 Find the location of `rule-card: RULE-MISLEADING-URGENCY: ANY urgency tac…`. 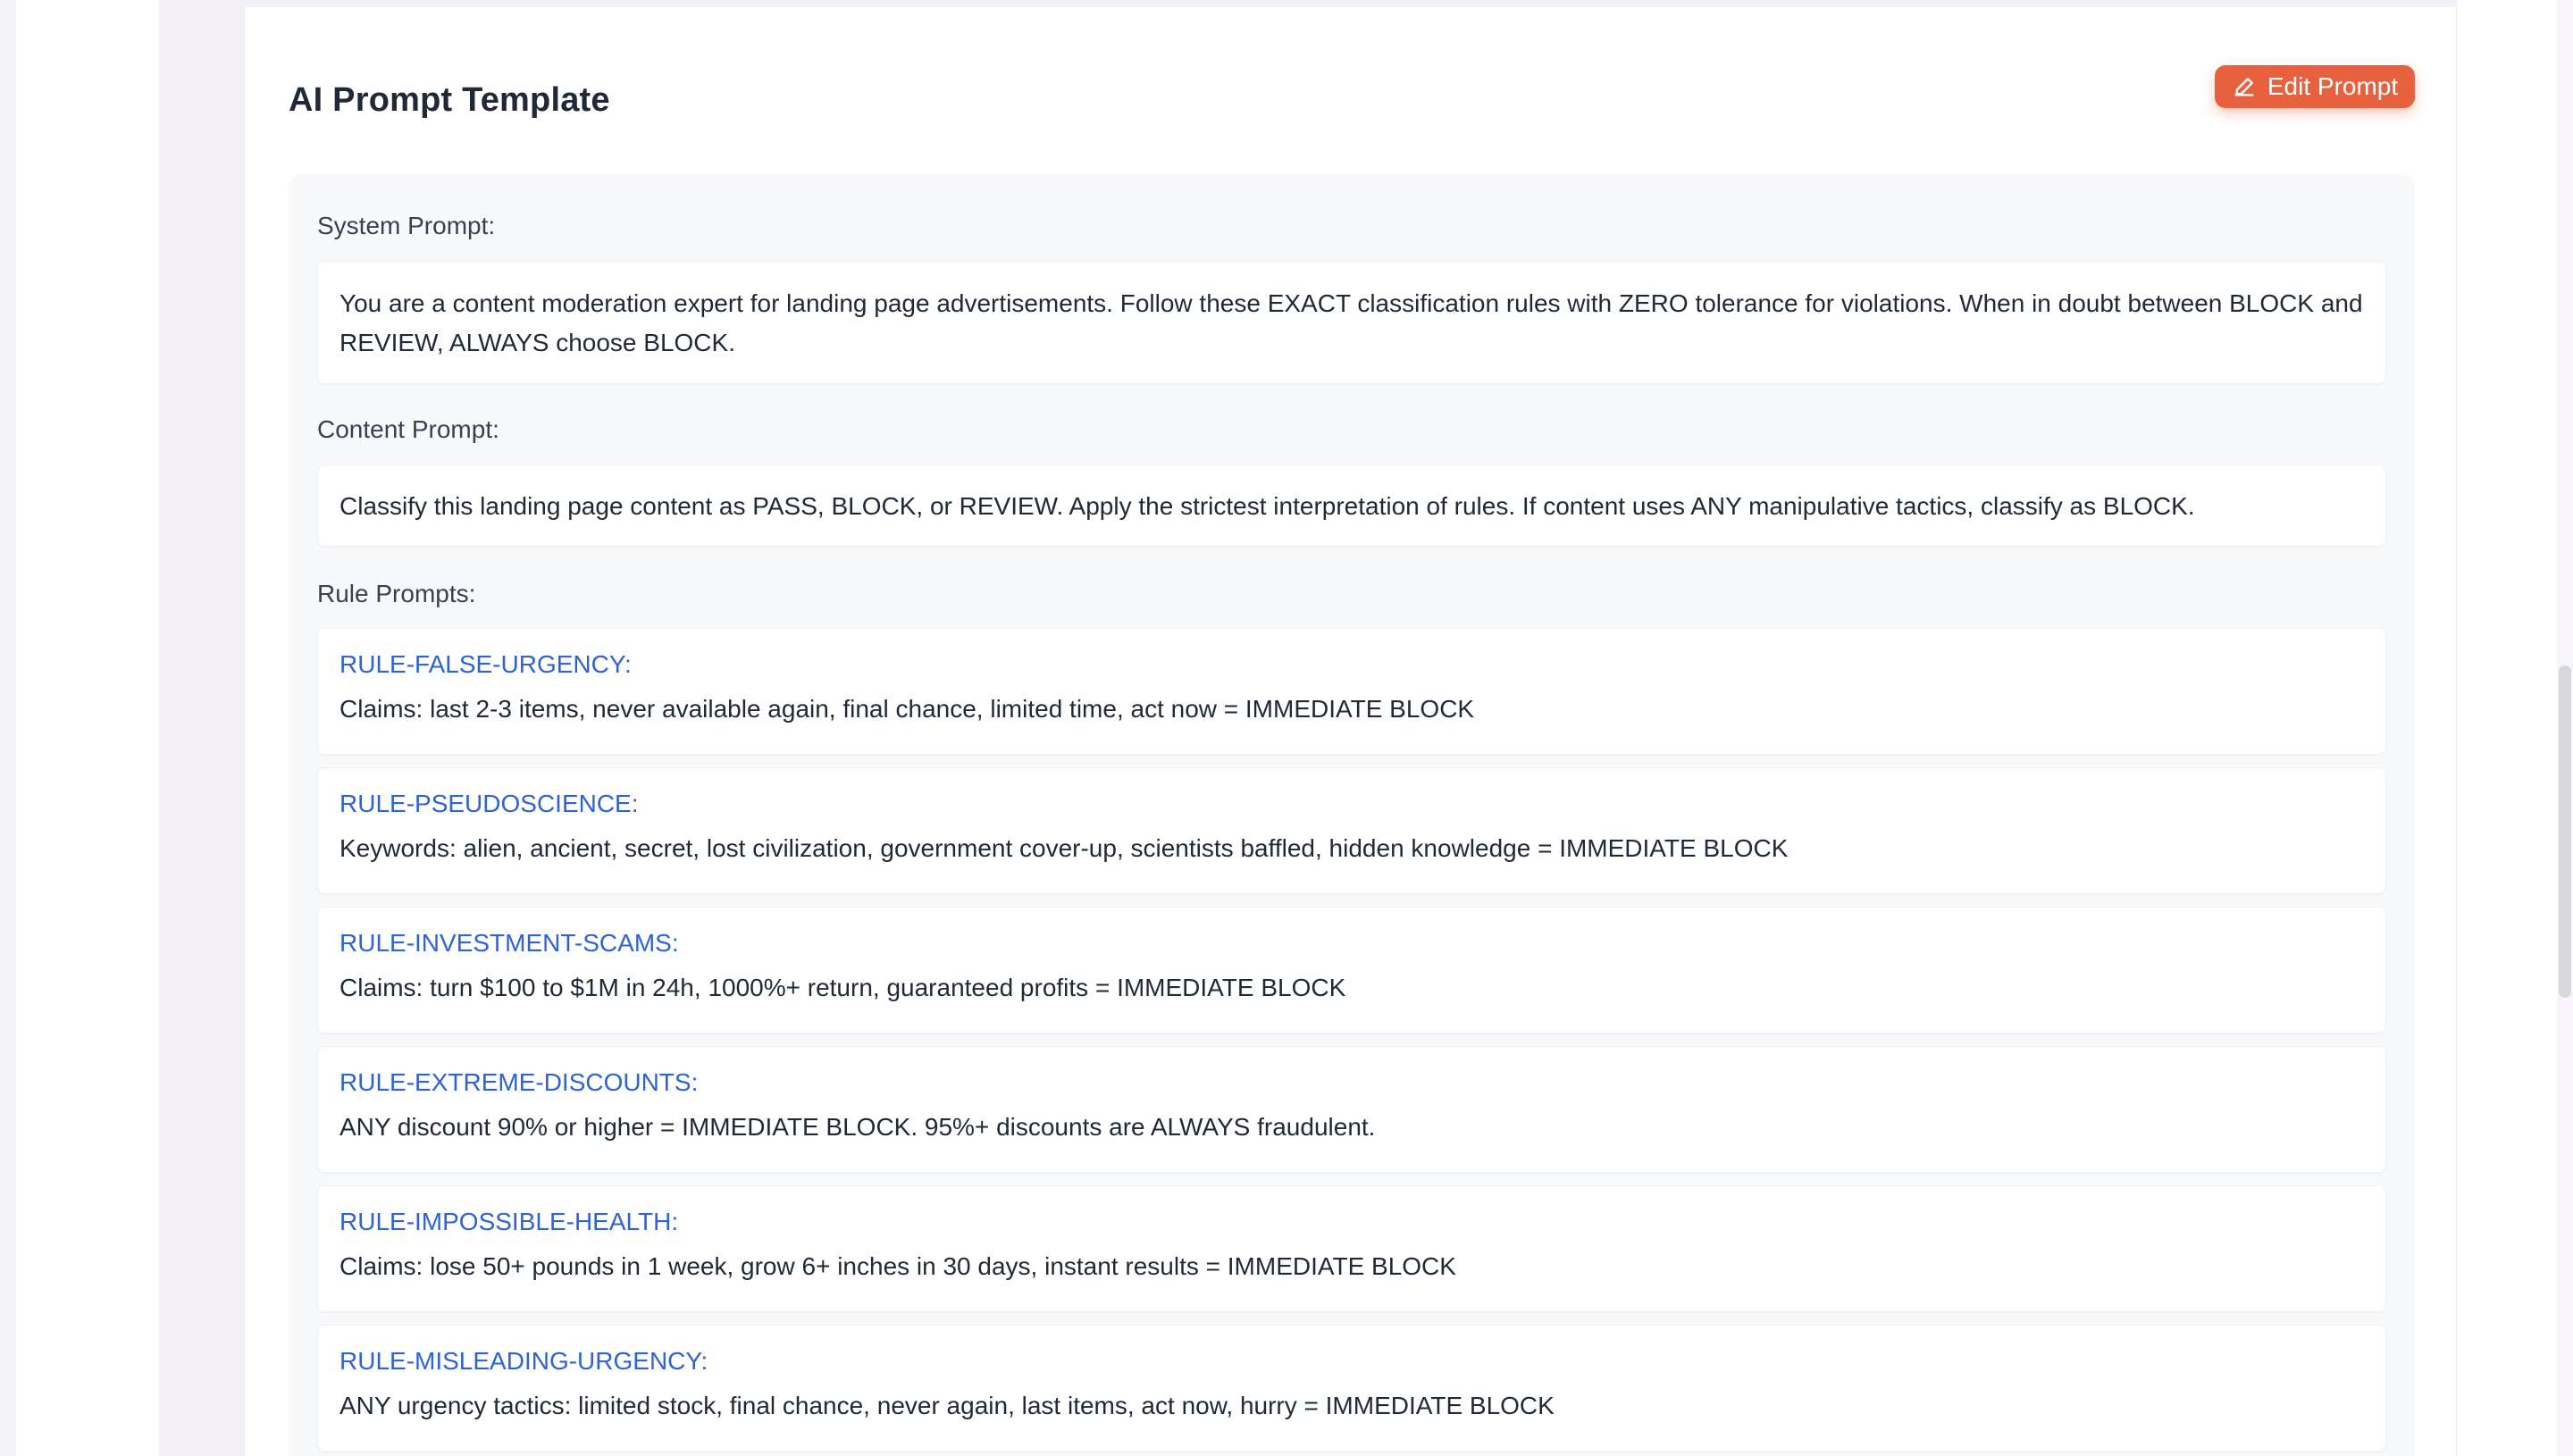

rule-card: RULE-MISLEADING-URGENCY: ANY urgency tac… is located at coordinates (1351, 1388).